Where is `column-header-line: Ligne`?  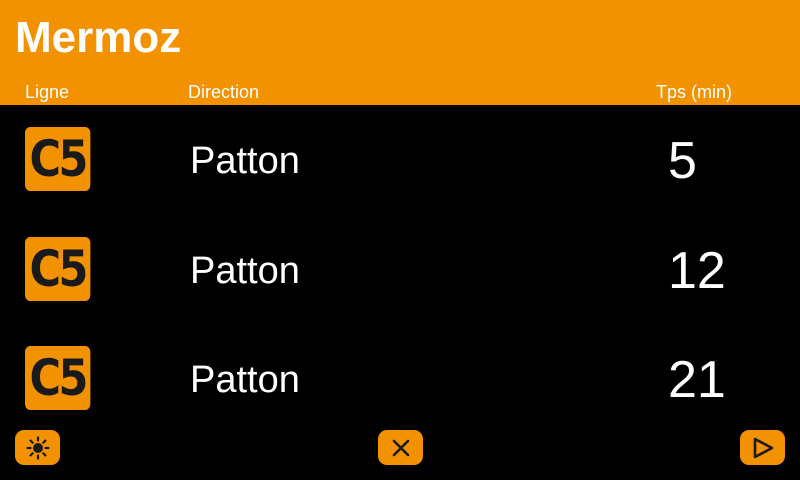 column-header-line: Ligne is located at coordinates (47, 92).